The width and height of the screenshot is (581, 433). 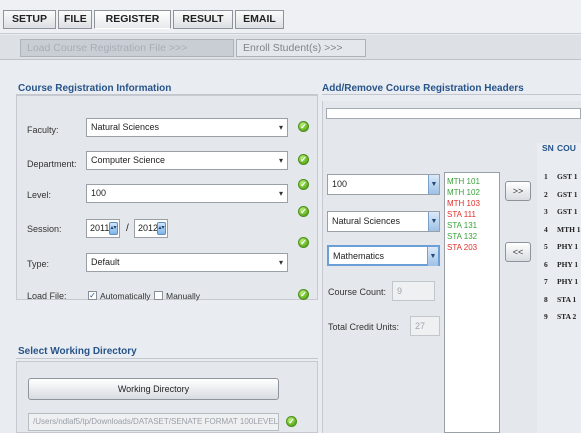 What do you see at coordinates (39, 195) in the screenshot?
I see `level-label: Level:` at bounding box center [39, 195].